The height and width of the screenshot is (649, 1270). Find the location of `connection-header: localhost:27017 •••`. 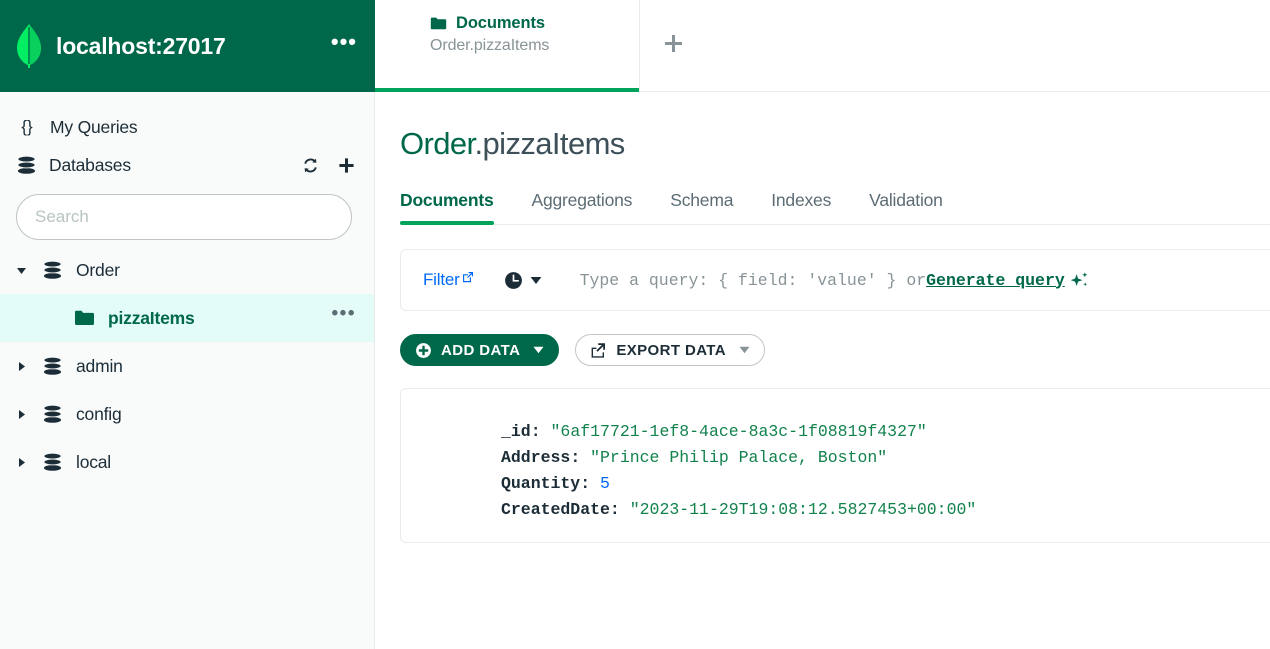

connection-header: localhost:27017 ••• is located at coordinates (187, 46).